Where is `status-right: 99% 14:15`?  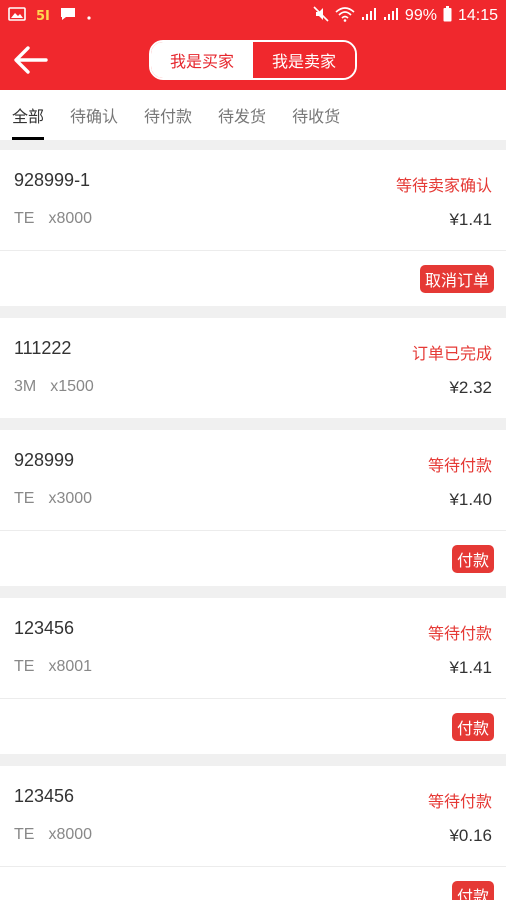
status-right: 99% 14:15 is located at coordinates (405, 16).